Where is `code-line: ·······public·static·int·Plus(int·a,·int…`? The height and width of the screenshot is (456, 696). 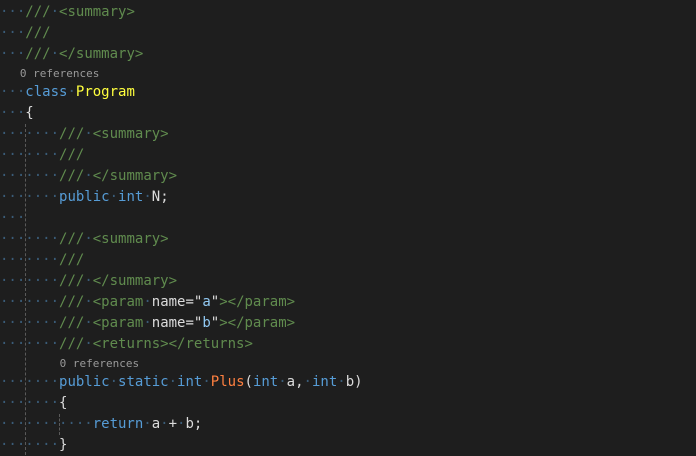
code-line: ·······public·static·int·Plus(int·a,·int… is located at coordinates (181, 382).